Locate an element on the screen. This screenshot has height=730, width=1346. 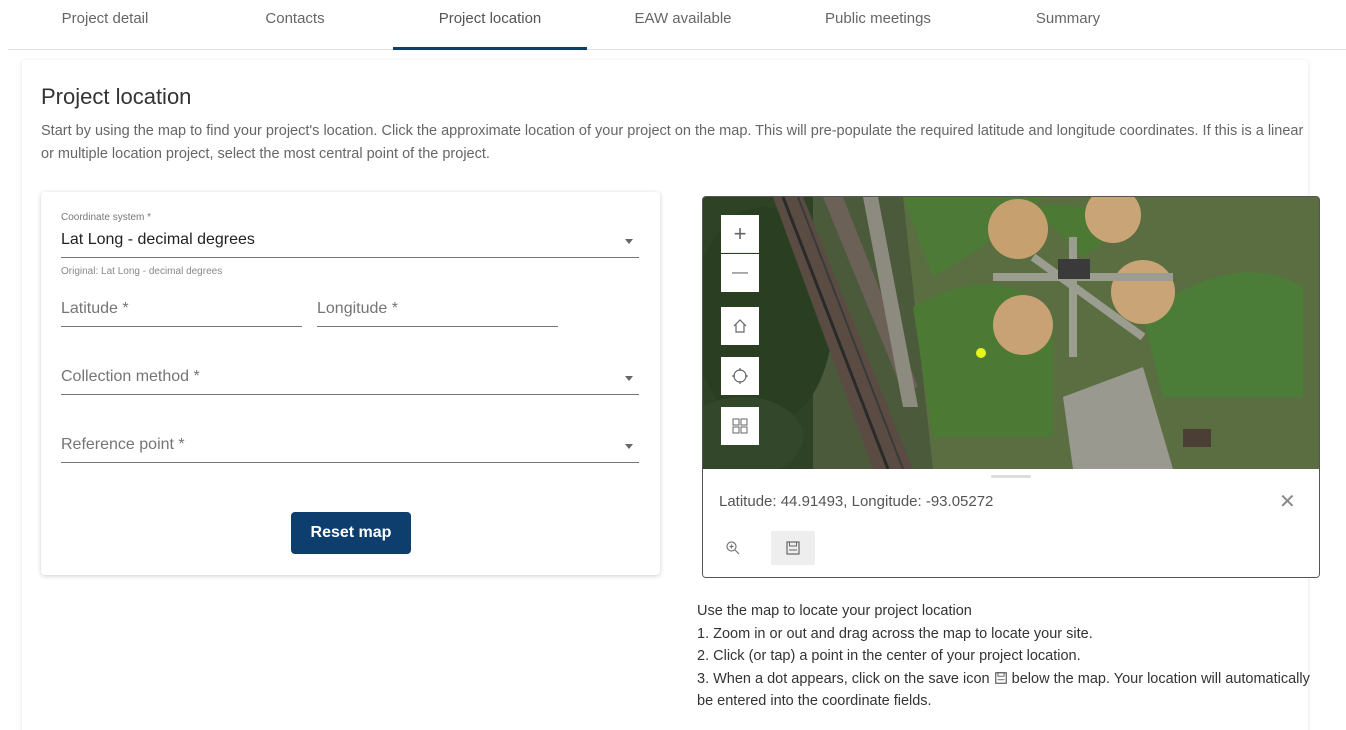
minus-icon: — is located at coordinates (740, 272).